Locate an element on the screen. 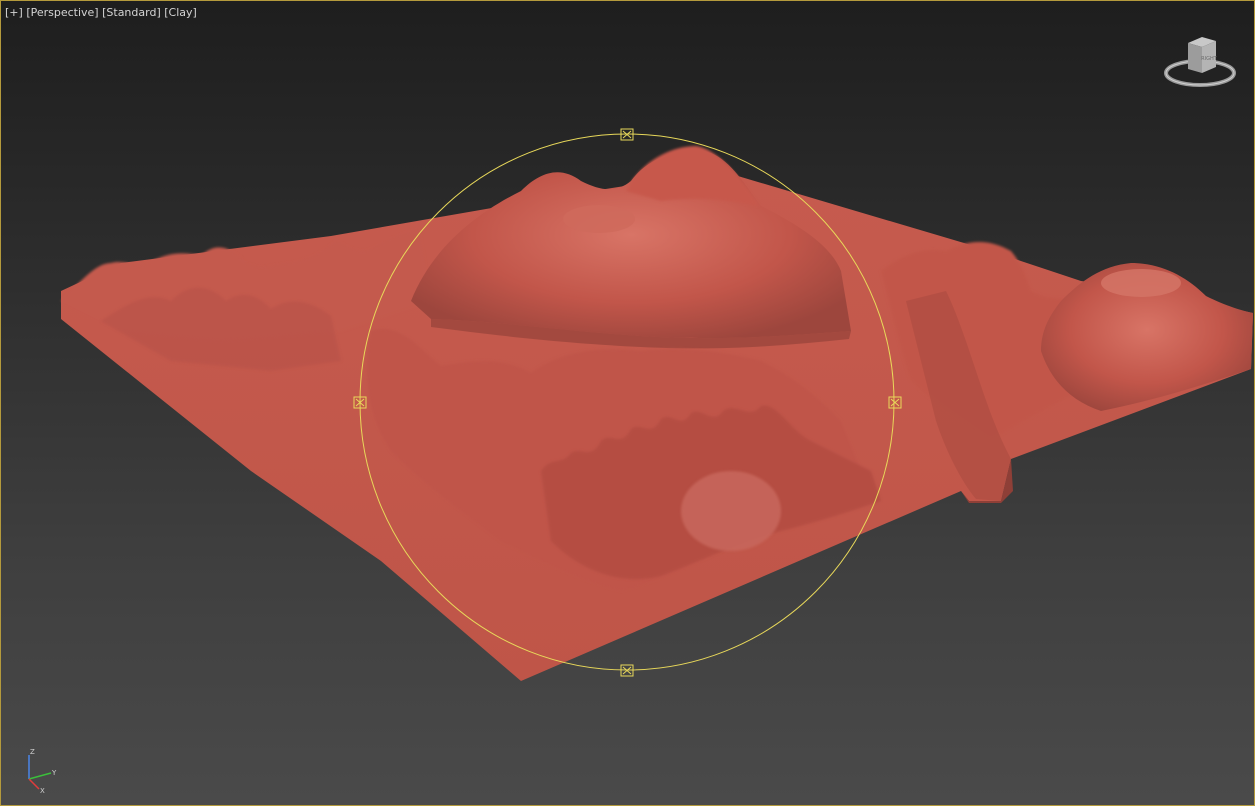 The width and height of the screenshot is (1255, 806). terrain-crater is located at coordinates (599, 219).